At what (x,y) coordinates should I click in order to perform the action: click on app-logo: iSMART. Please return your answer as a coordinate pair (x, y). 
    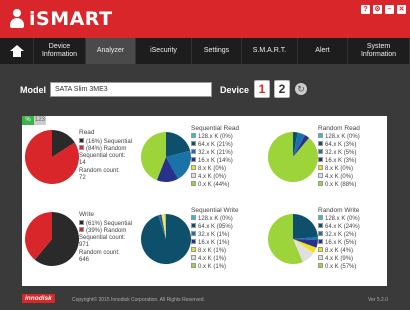
    Looking at the image, I should click on (61, 19).